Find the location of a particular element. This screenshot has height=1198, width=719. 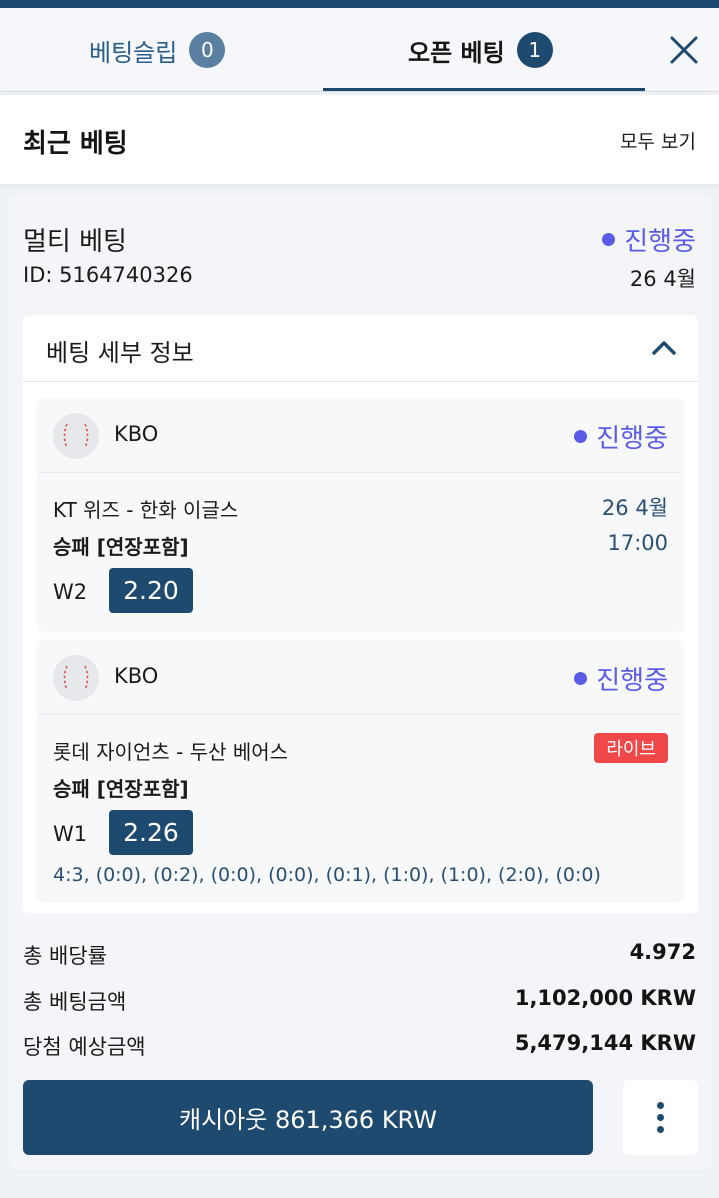

tab-open-bets: 오픈 베팅 1 is located at coordinates (480, 50).